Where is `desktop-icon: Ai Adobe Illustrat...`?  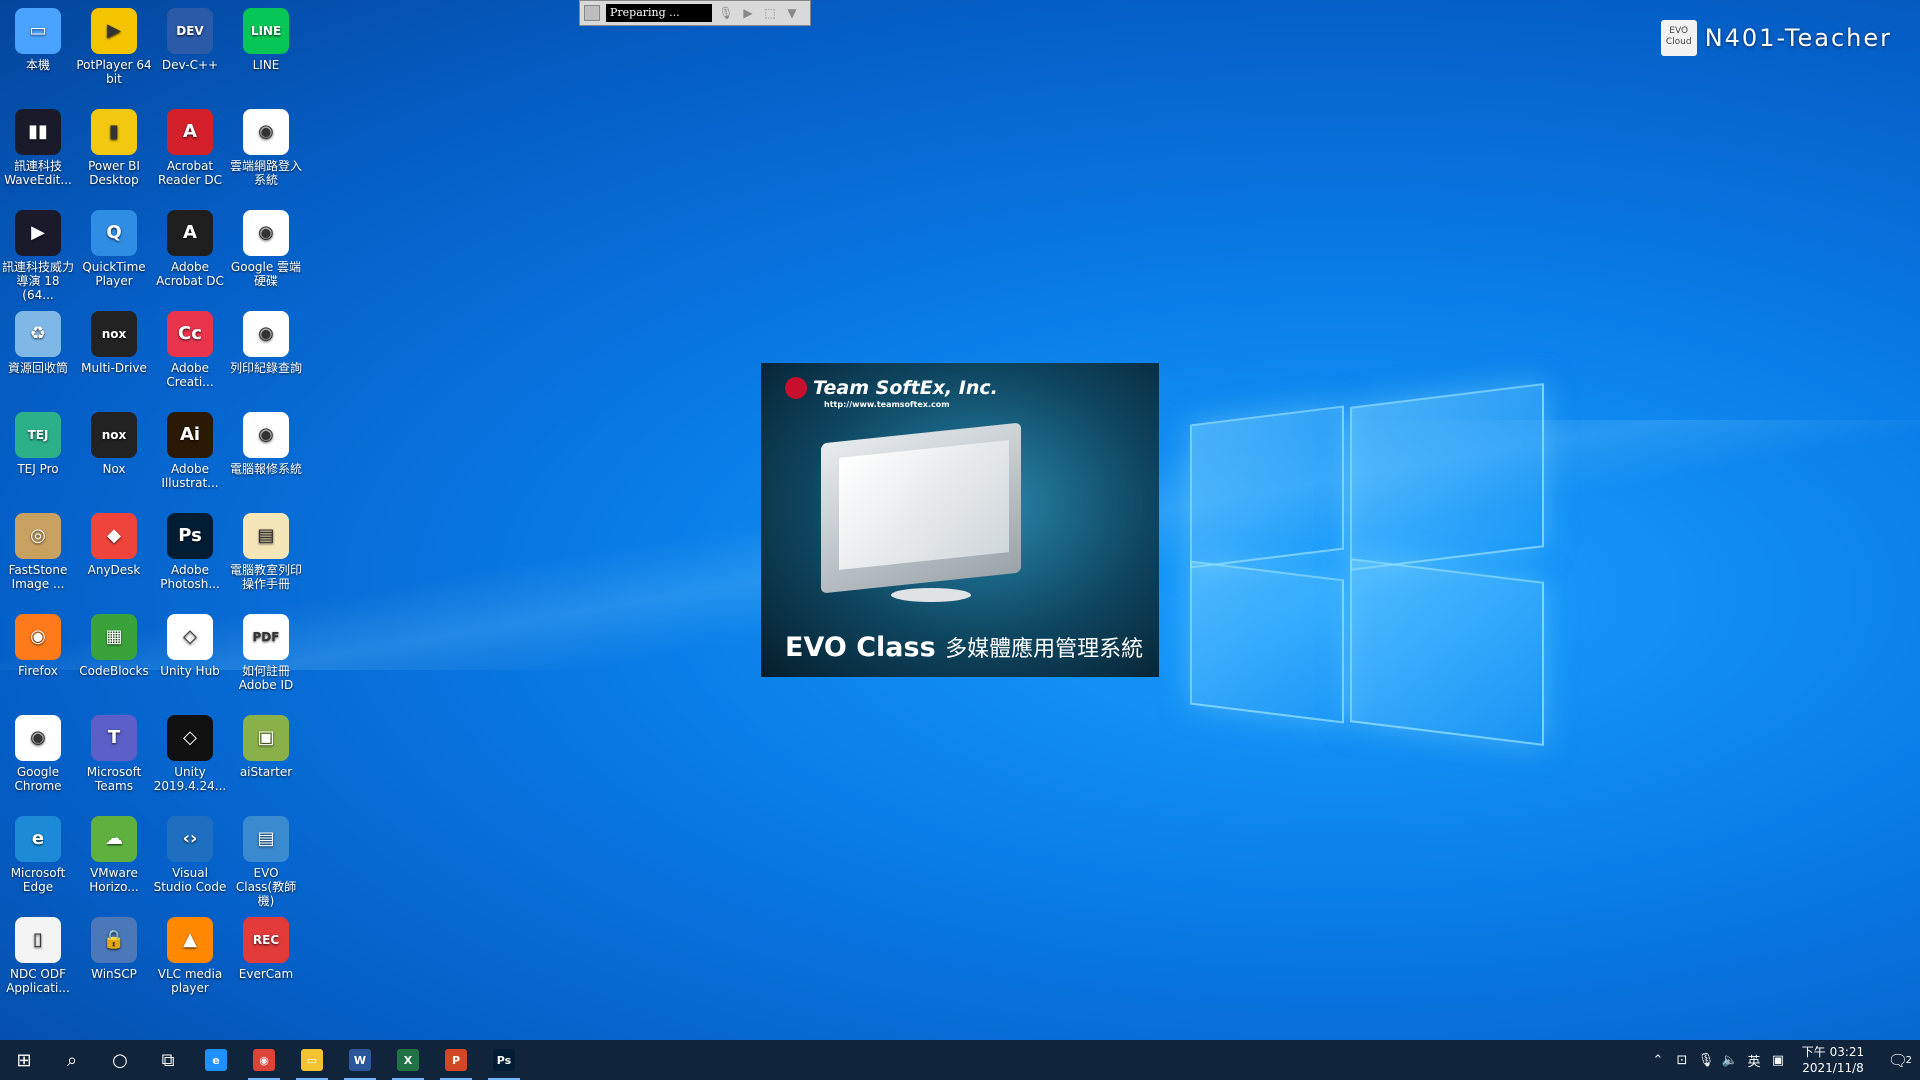
desktop-icon: Ai Adobe Illustrat... is located at coordinates (190, 455).